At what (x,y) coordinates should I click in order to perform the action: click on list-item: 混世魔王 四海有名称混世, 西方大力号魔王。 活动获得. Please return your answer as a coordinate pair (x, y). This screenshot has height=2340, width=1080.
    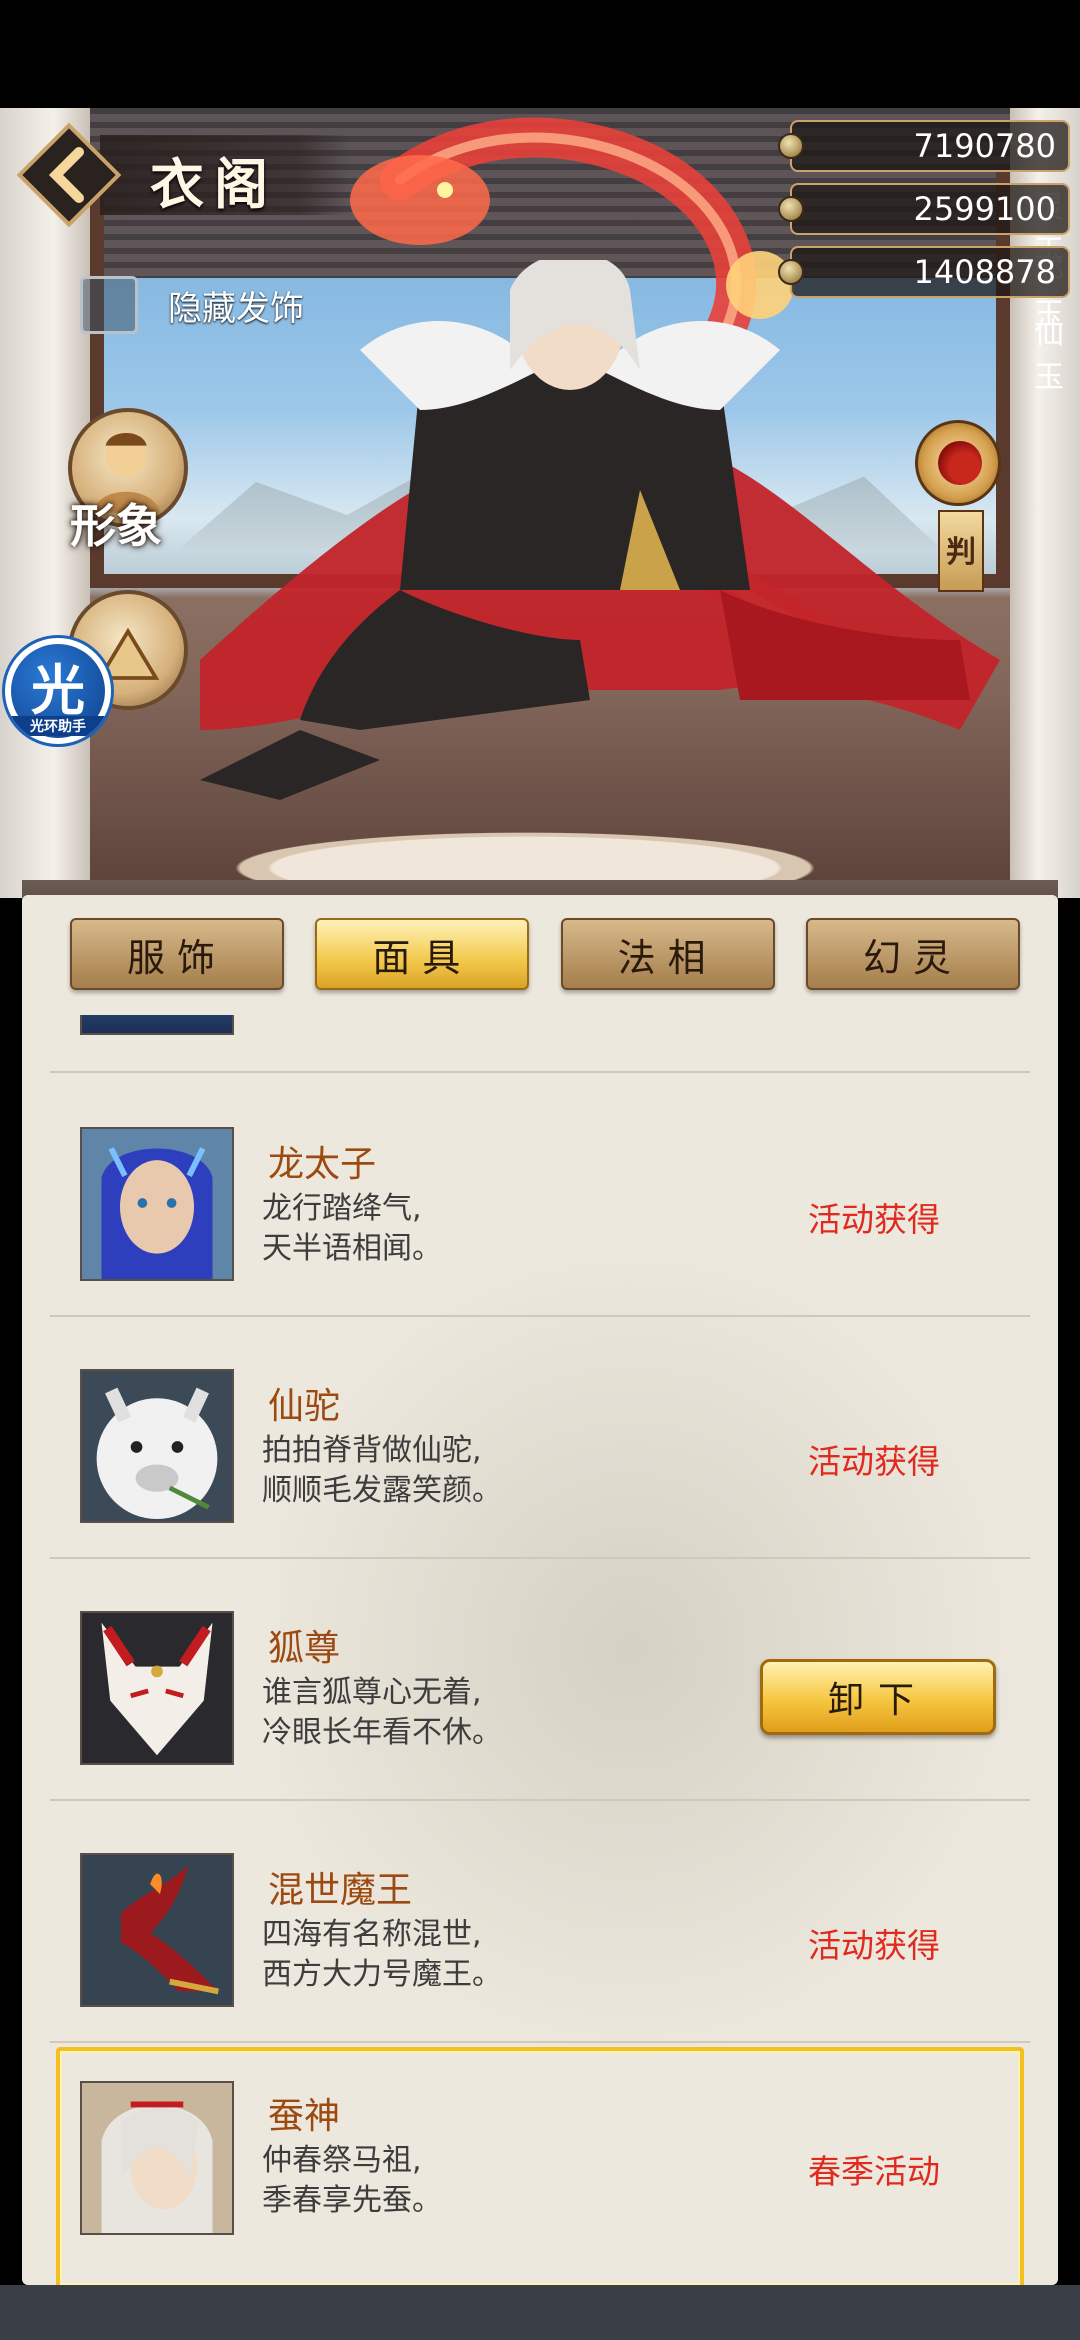
    Looking at the image, I should click on (540, 1922).